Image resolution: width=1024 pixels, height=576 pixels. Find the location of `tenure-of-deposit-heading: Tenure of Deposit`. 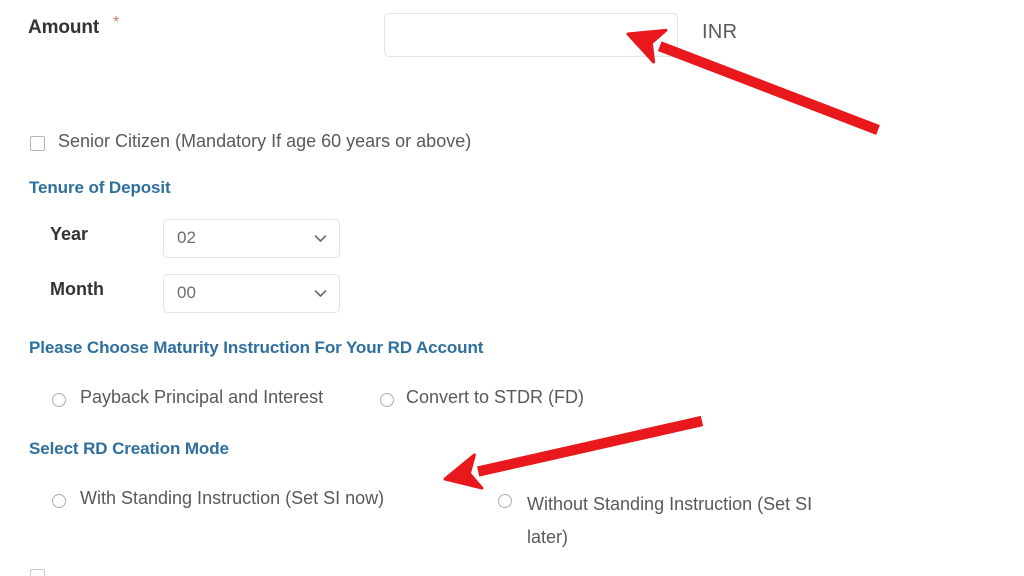

tenure-of-deposit-heading: Tenure of Deposit is located at coordinates (100, 187).